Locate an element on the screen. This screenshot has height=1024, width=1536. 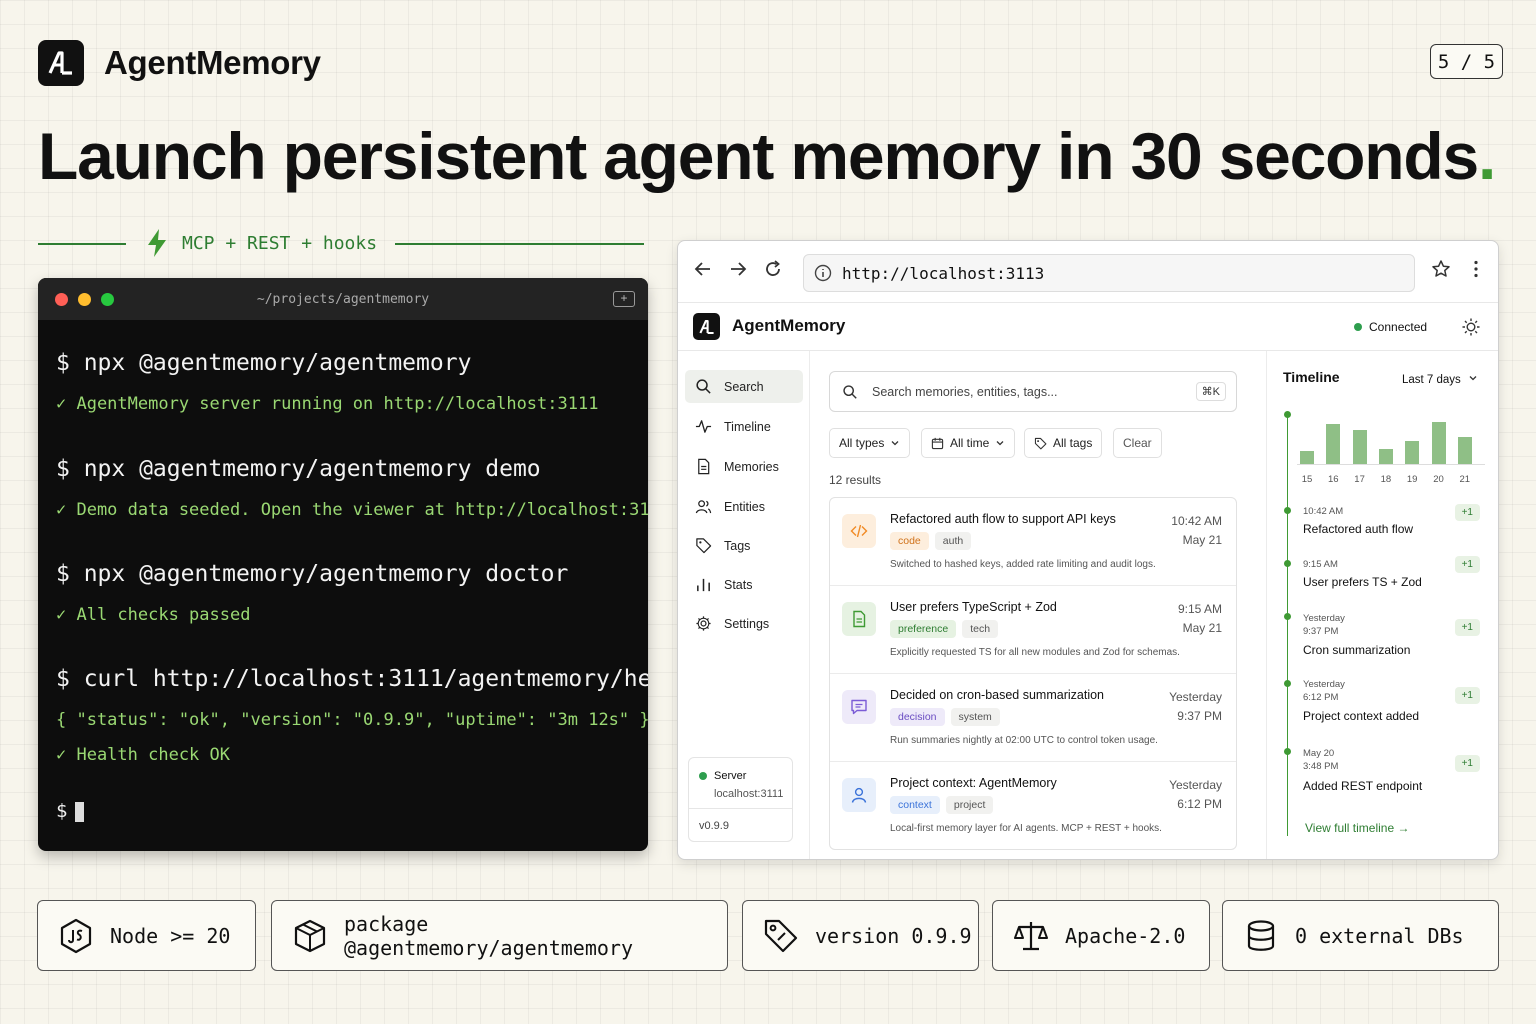
page-counter: 5 / 5 is located at coordinates (1466, 61).